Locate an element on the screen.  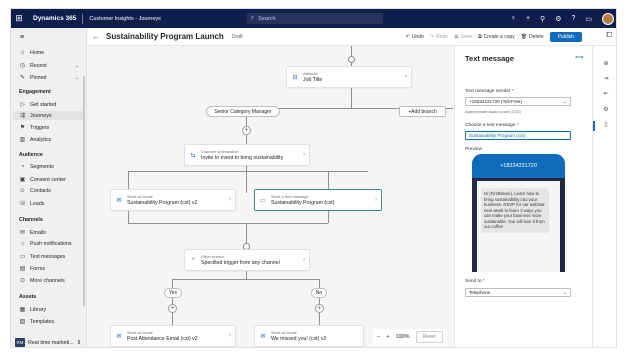
lightbulb-icon: ♀ is located at coordinates (513, 18).